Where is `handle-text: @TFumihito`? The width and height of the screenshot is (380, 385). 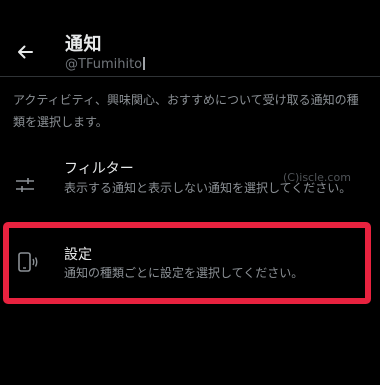 handle-text: @TFumihito is located at coordinates (104, 64).